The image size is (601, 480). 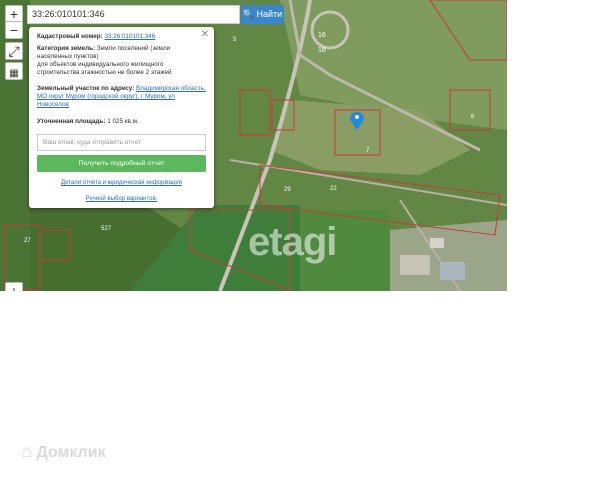 What do you see at coordinates (473, 117) in the screenshot?
I see `map-label: 6` at bounding box center [473, 117].